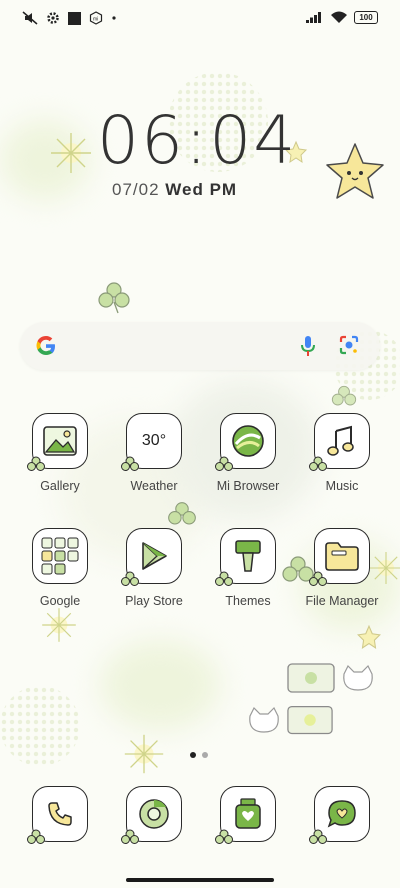 Image resolution: width=400 pixels, height=888 pixels. What do you see at coordinates (223, 189) in the screenshot?
I see `period-value: PM` at bounding box center [223, 189].